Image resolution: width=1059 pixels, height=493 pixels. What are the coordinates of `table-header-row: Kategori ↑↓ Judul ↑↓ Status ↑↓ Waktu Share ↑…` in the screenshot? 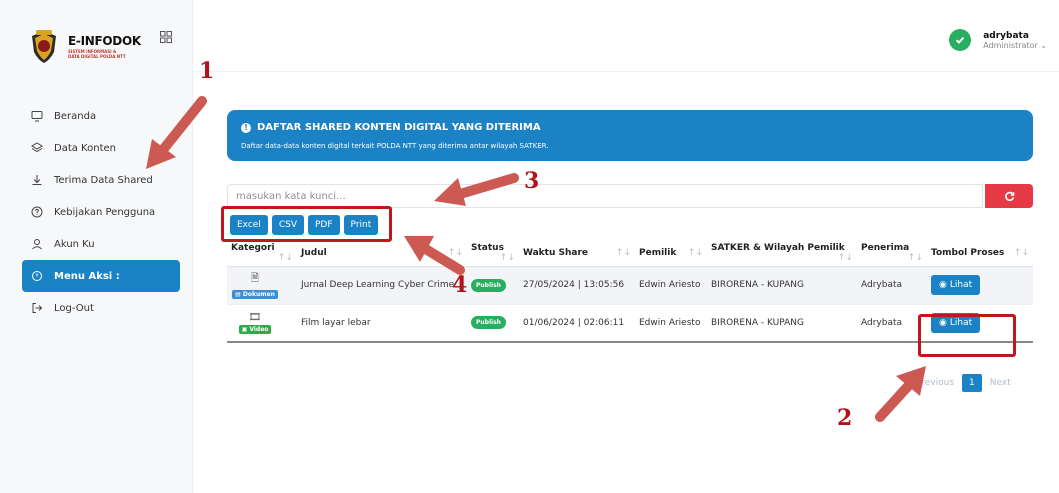 It's located at (630, 253).